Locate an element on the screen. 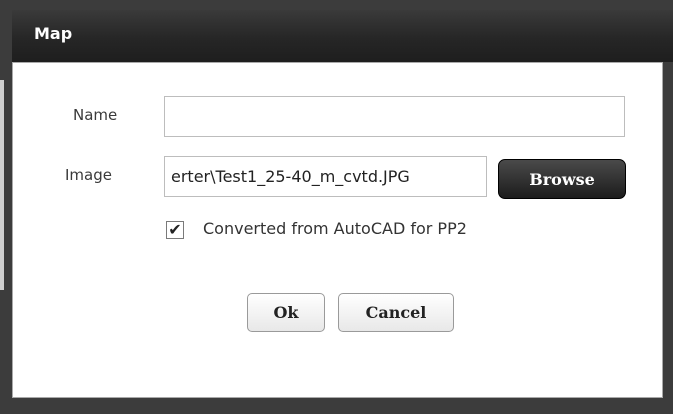 The height and width of the screenshot is (414, 673). dialog-titlebar: Map is located at coordinates (342, 36).